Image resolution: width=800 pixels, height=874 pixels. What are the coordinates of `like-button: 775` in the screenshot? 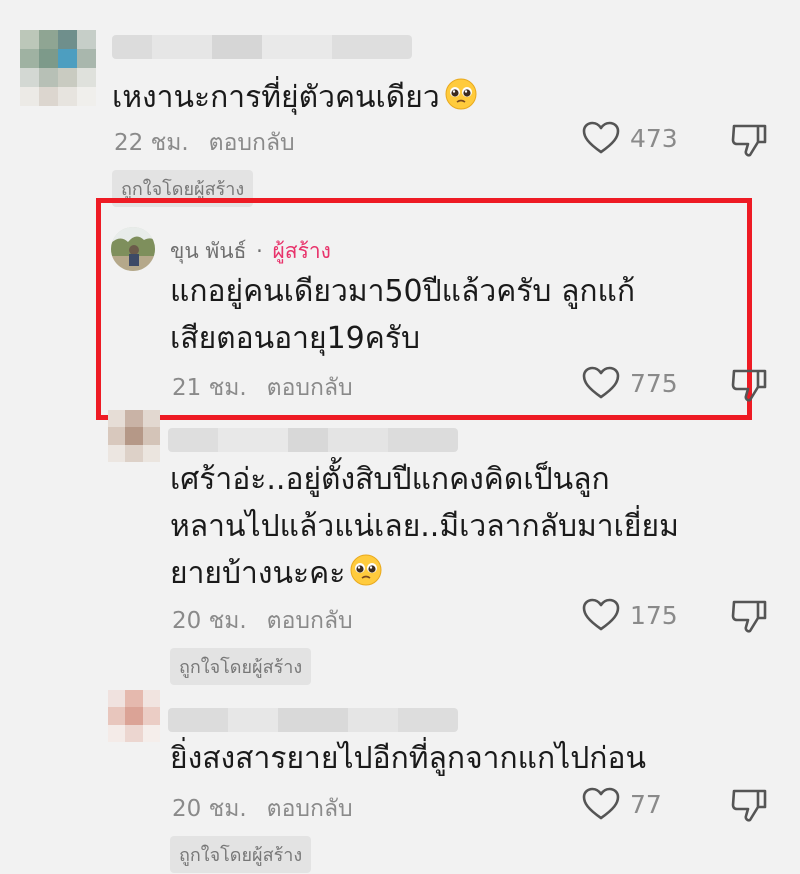 It's located at (630, 383).